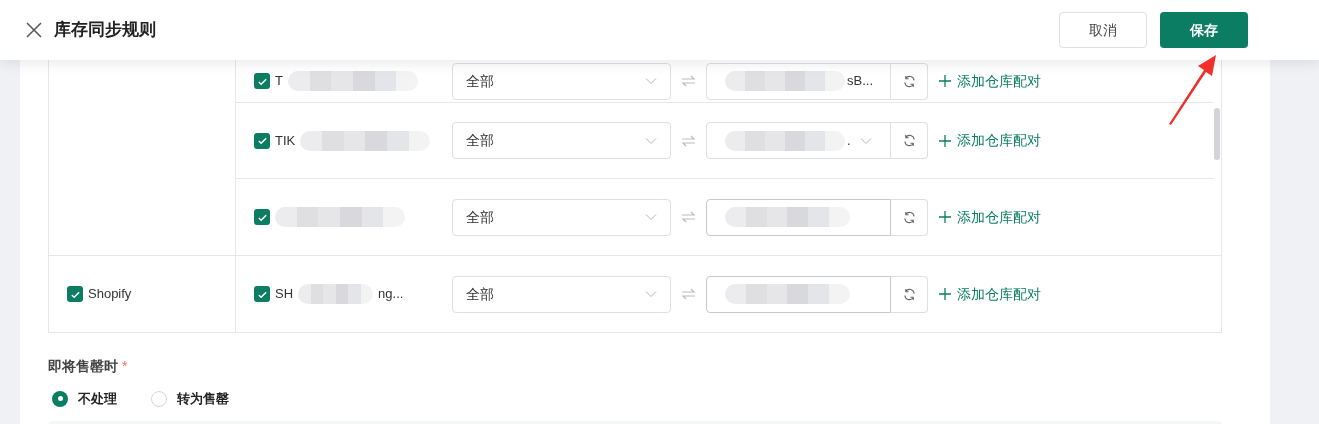  Describe the element at coordinates (285, 140) in the screenshot. I see `store-name: TIK` at that location.